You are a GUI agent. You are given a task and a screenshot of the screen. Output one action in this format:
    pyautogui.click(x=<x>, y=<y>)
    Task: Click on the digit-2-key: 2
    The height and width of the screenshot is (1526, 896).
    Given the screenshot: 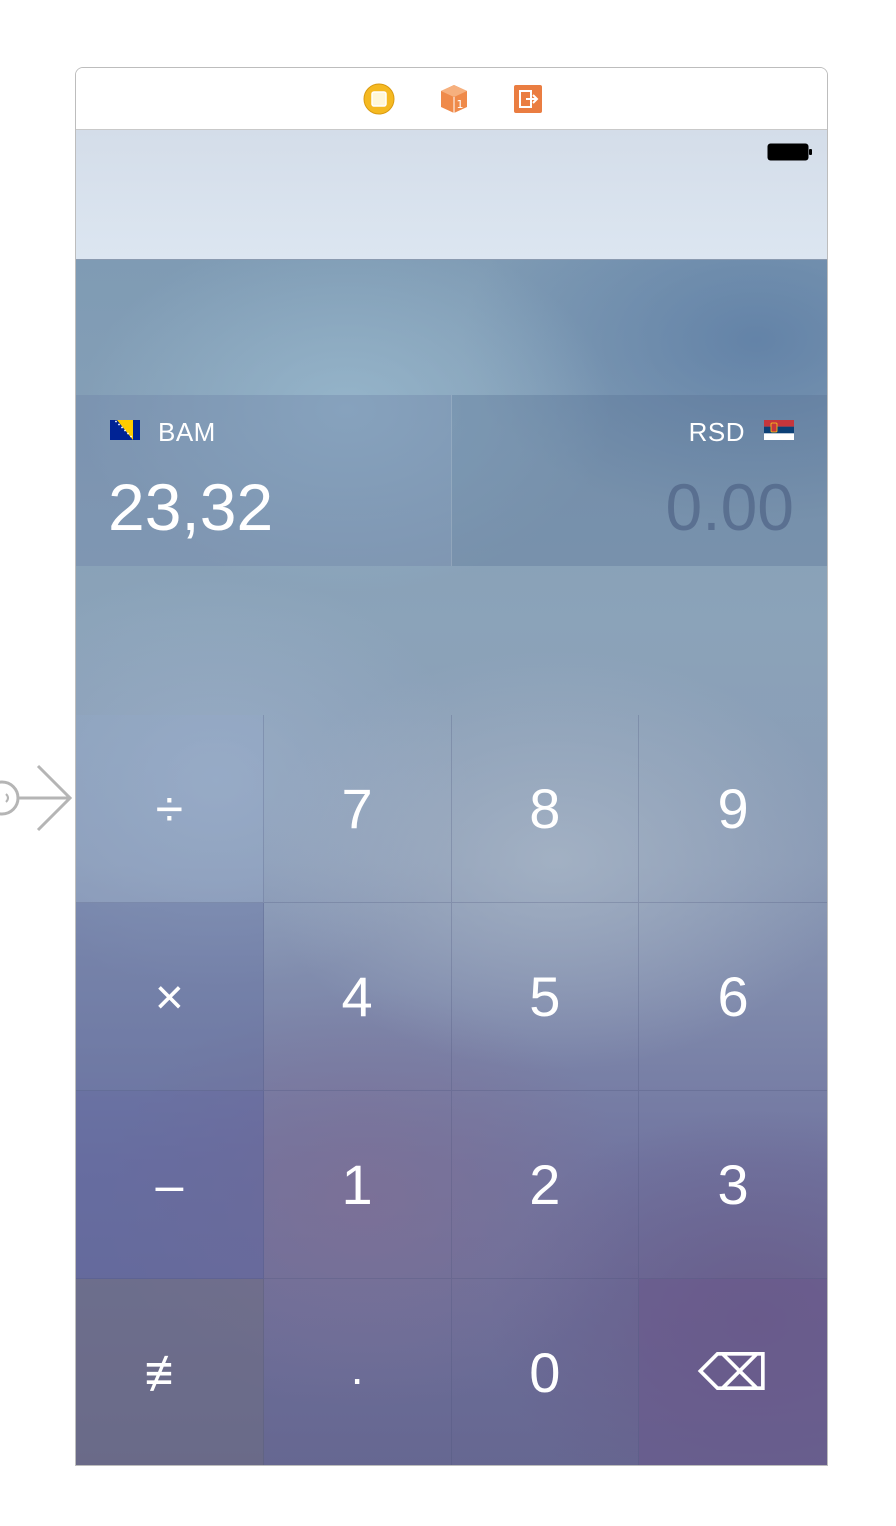 What is the action you would take?
    pyautogui.click(x=545, y=1185)
    